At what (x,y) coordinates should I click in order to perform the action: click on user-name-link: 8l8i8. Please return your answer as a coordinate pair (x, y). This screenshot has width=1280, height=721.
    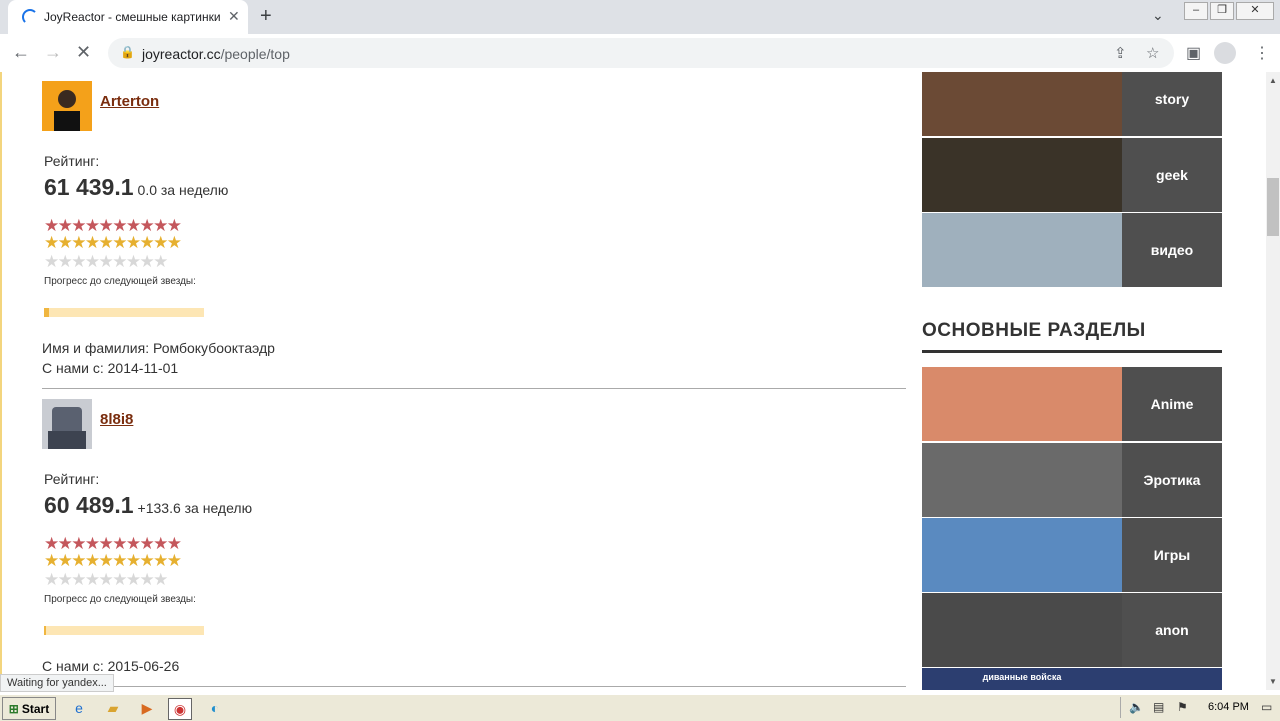
    Looking at the image, I should click on (116, 419).